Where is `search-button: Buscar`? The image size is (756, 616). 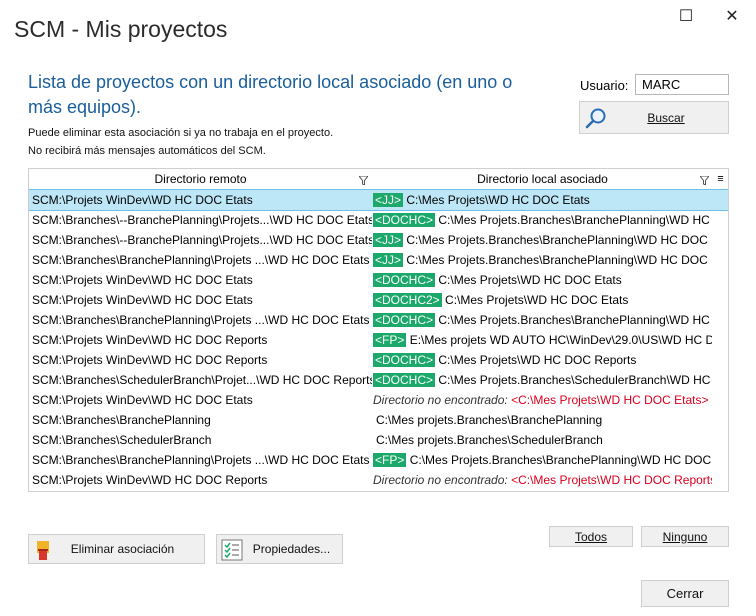 search-button: Buscar is located at coordinates (654, 117).